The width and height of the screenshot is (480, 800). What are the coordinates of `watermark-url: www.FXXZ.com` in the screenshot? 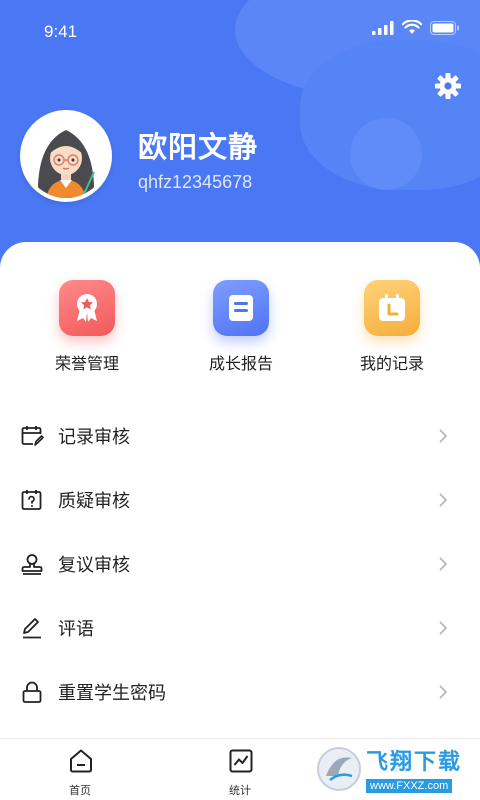 It's located at (409, 786).